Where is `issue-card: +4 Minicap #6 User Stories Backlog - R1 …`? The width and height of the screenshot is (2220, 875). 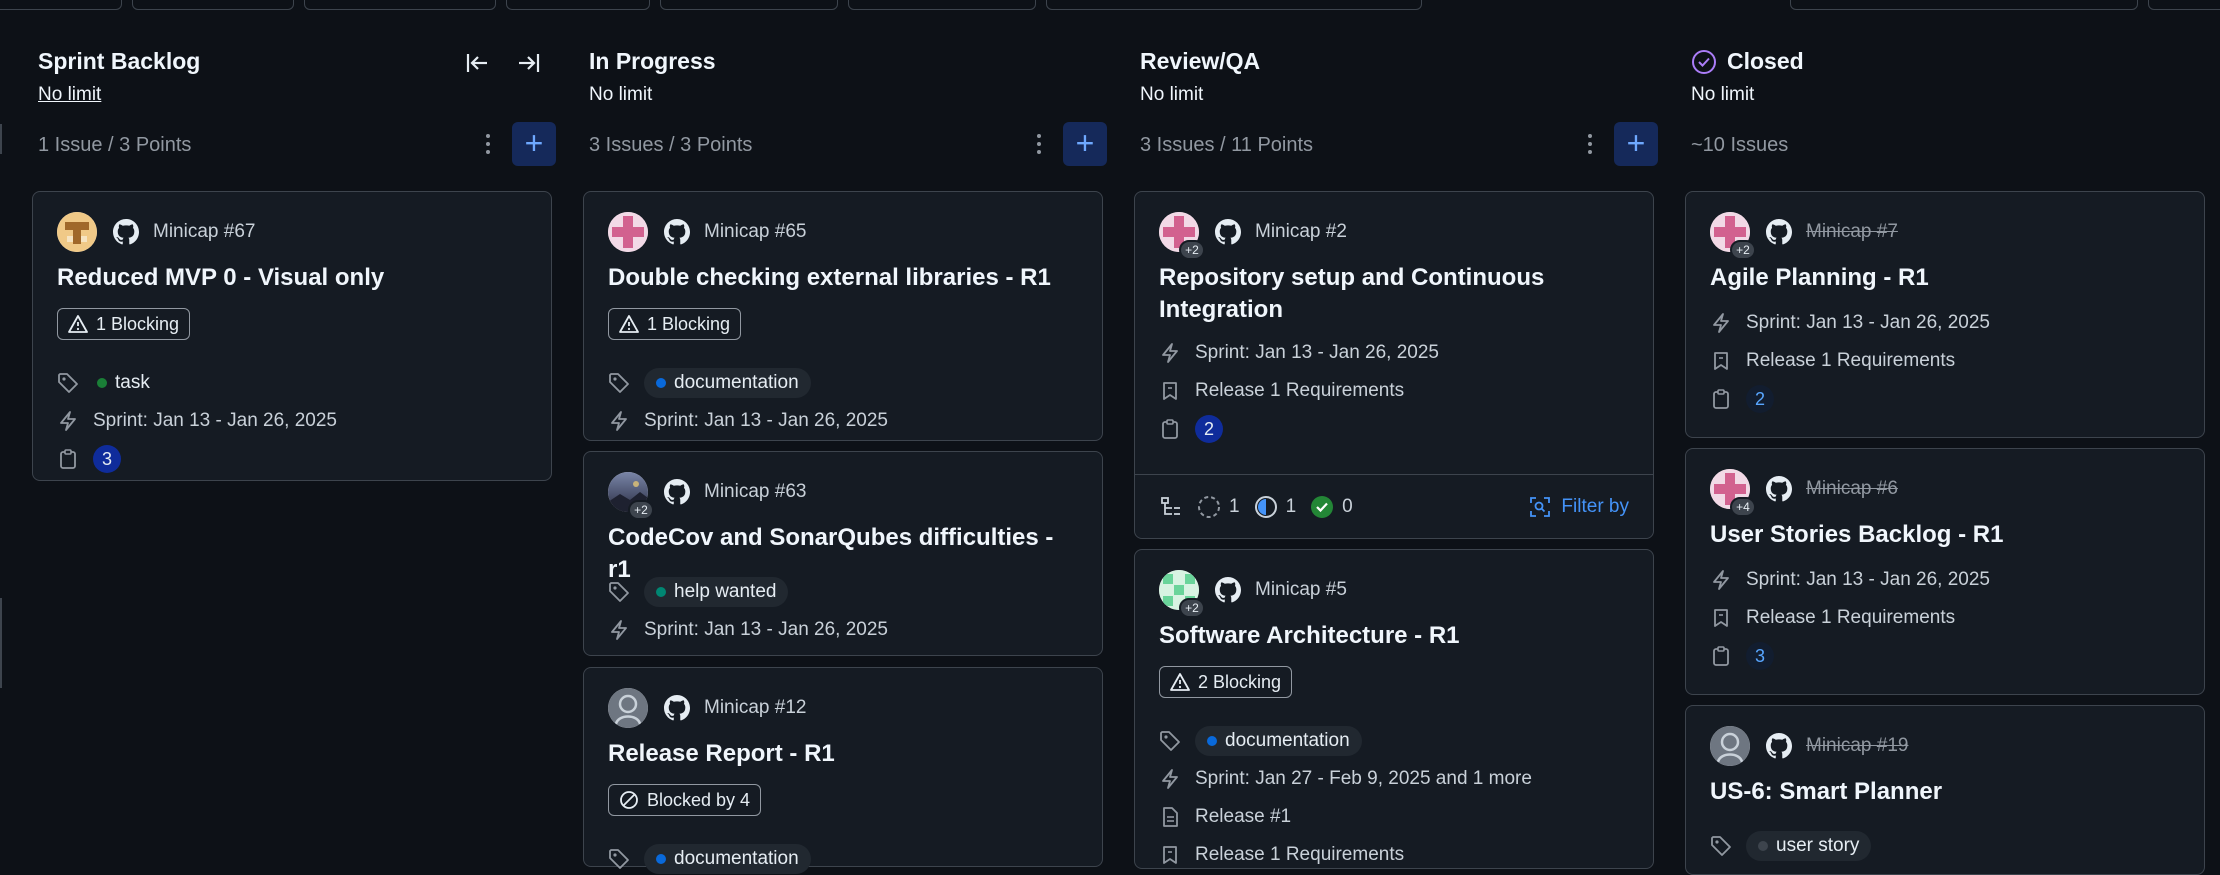 issue-card: +4 Minicap #6 User Stories Backlog - R1 … is located at coordinates (1945, 571).